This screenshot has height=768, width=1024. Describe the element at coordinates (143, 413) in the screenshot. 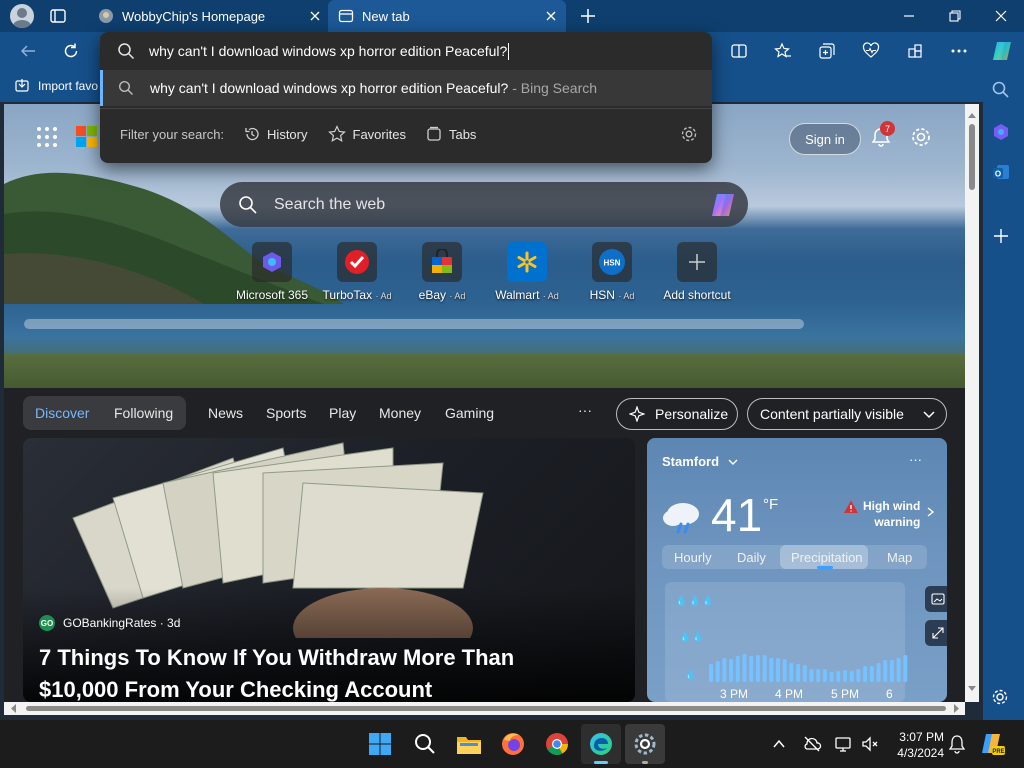

I see `tab-following: Following` at that location.